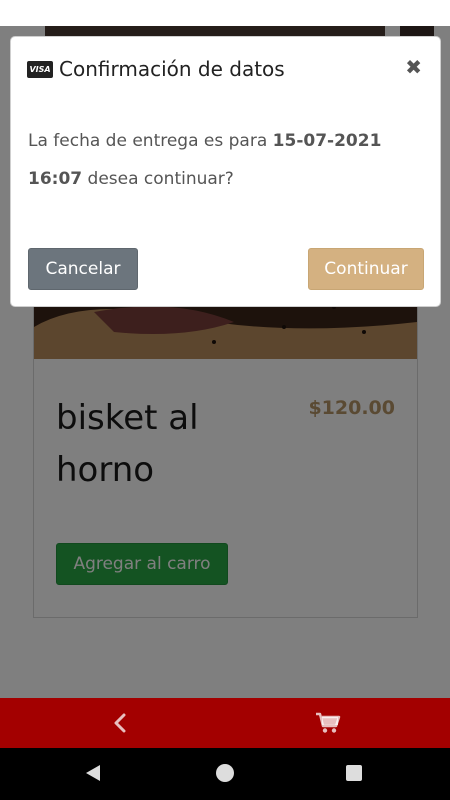 Image resolution: width=450 pixels, height=800 pixels. Describe the element at coordinates (93, 773) in the screenshot. I see `system-back-icon` at that location.